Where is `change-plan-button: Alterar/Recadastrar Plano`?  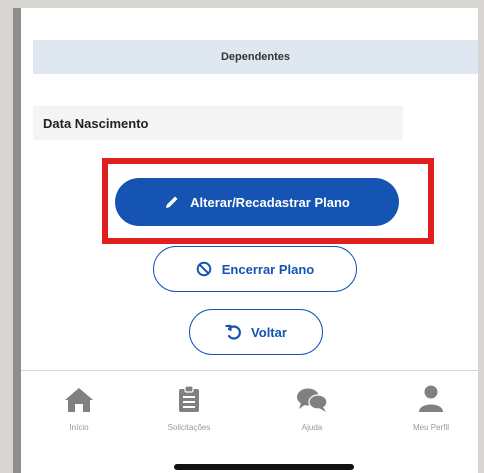 change-plan-button: Alterar/Recadastrar Plano is located at coordinates (257, 202).